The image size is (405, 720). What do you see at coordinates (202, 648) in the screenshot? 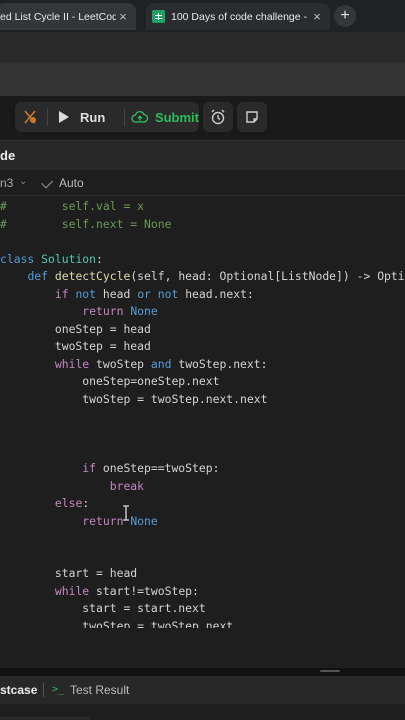
I see `editor-footer` at bounding box center [202, 648].